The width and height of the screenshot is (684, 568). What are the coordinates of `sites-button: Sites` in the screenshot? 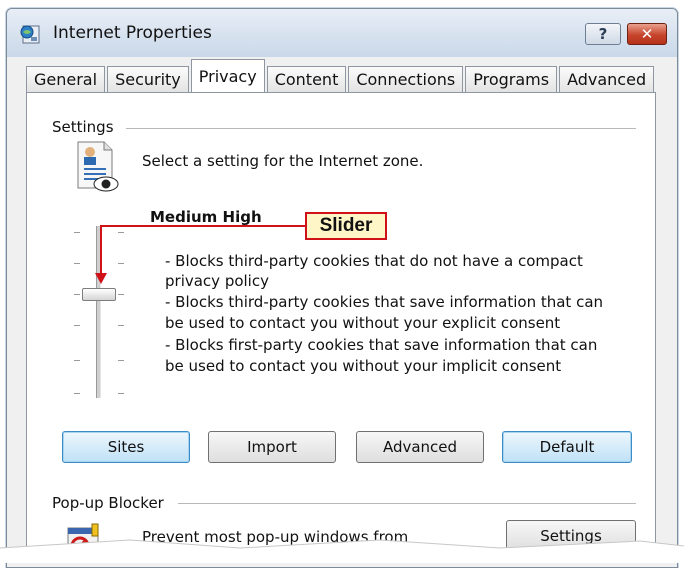 It's located at (126, 447).